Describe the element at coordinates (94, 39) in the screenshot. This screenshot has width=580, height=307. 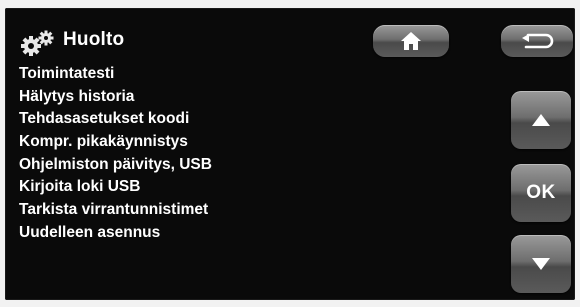
I see `page-title: Huolto` at that location.